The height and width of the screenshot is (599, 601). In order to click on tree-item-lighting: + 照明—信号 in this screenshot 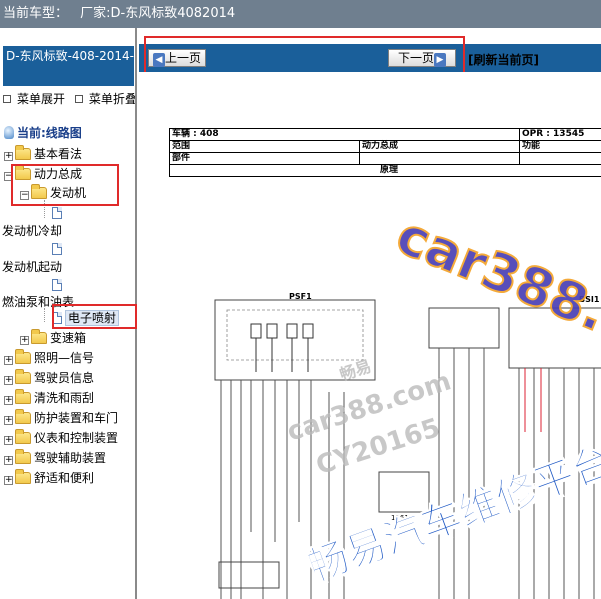, I will do `click(49, 358)`.